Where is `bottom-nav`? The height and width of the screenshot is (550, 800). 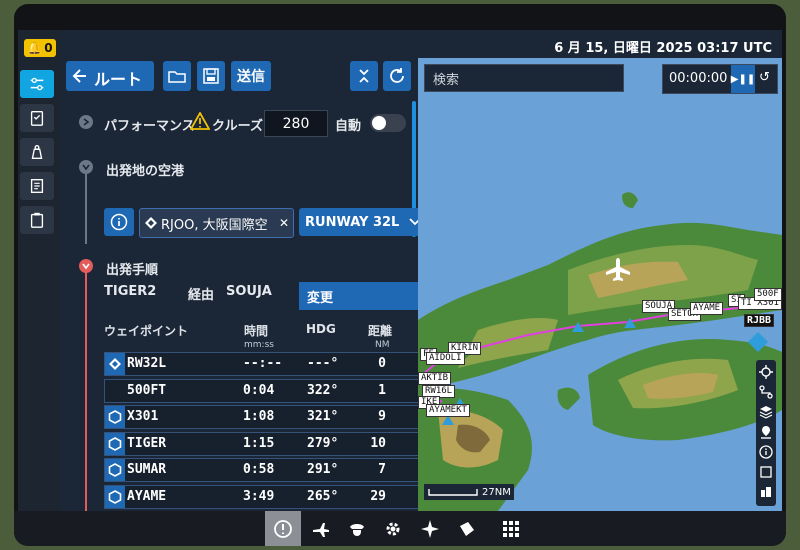 bottom-nav is located at coordinates (400, 528).